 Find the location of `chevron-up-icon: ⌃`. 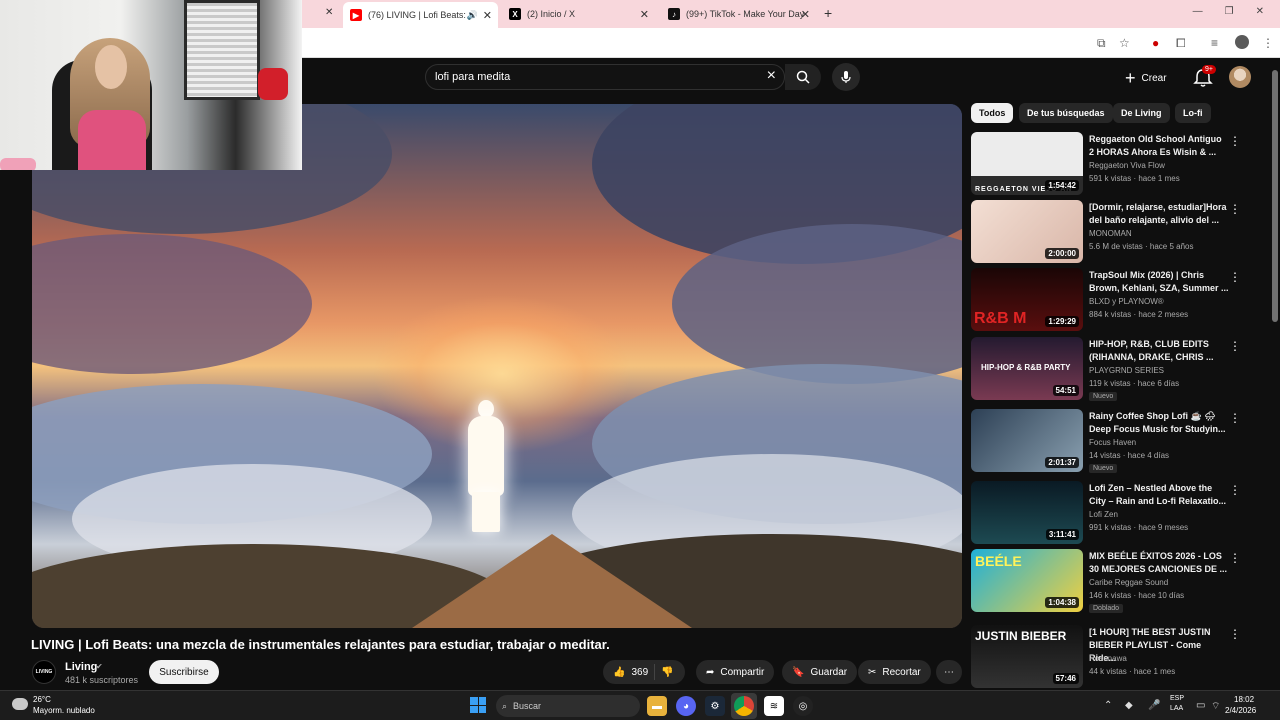

chevron-up-icon: ⌃ is located at coordinates (1108, 705).